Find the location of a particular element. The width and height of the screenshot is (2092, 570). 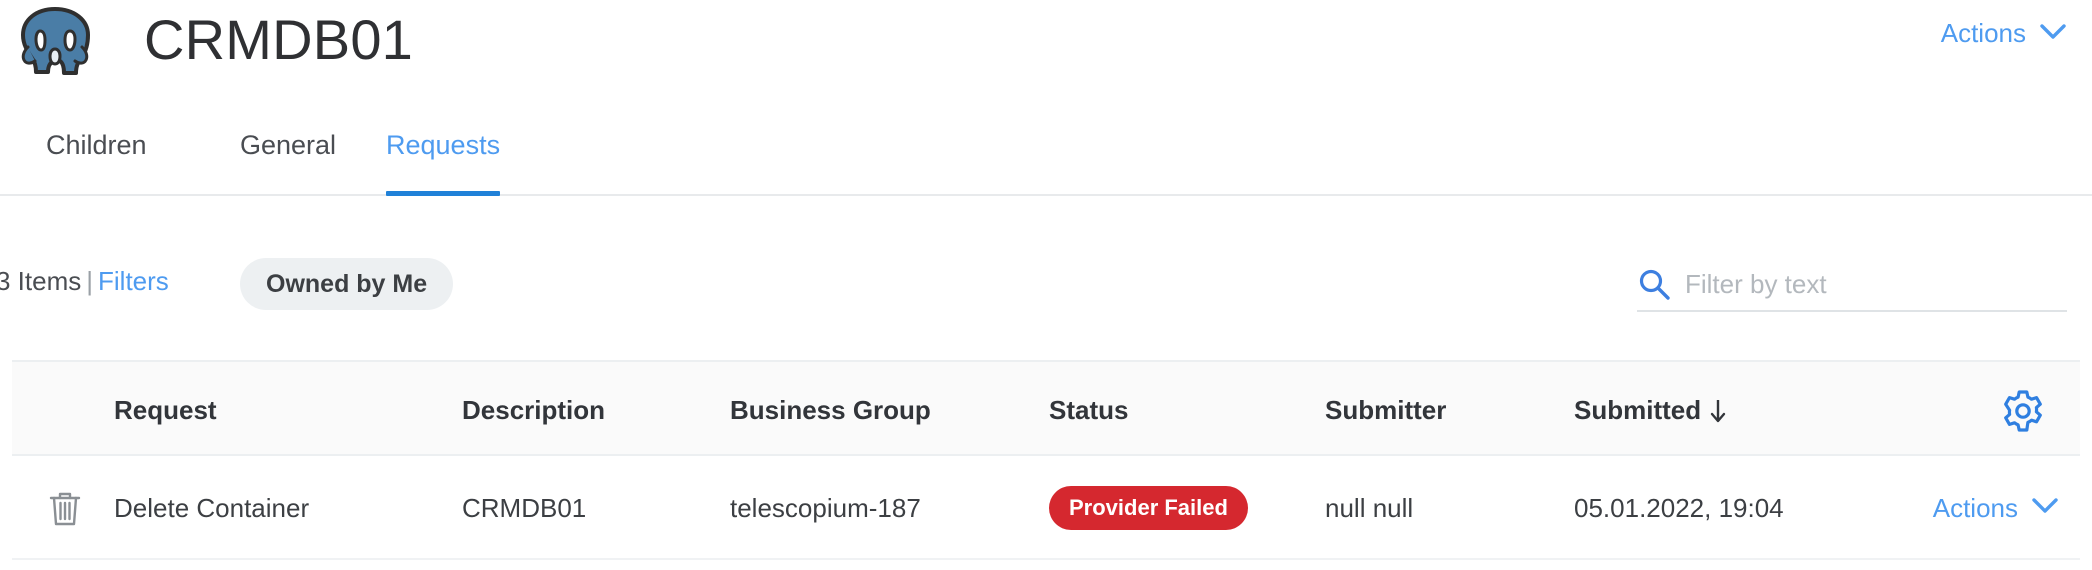

arrow-down-icon is located at coordinates (1718, 410).